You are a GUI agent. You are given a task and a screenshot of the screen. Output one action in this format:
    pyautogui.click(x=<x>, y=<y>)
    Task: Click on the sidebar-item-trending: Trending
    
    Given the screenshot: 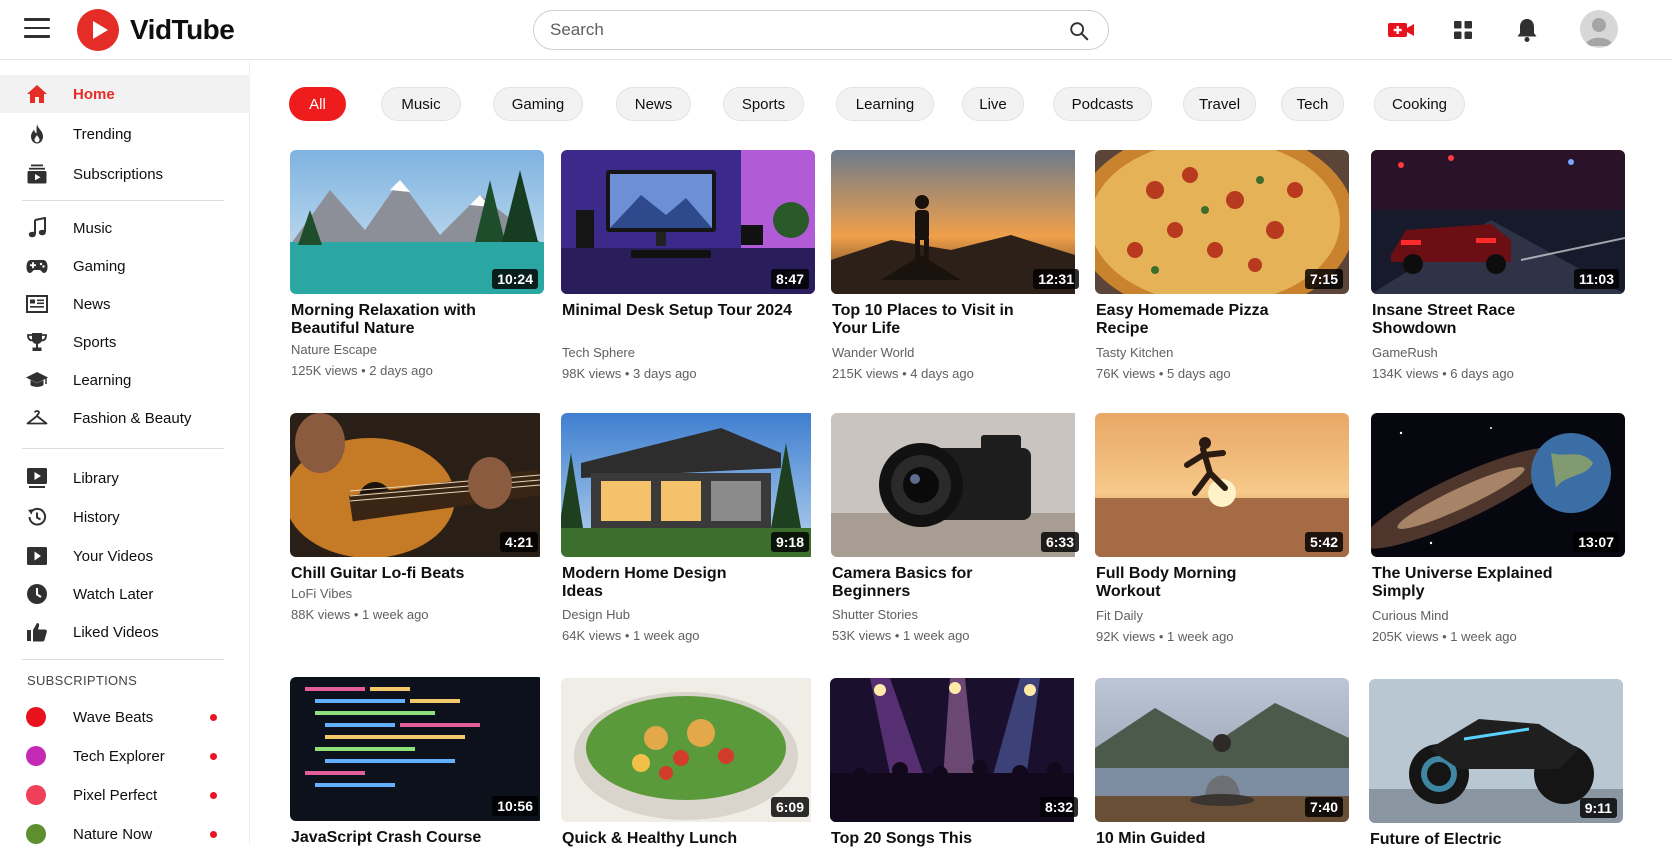 What is the action you would take?
    pyautogui.click(x=125, y=134)
    